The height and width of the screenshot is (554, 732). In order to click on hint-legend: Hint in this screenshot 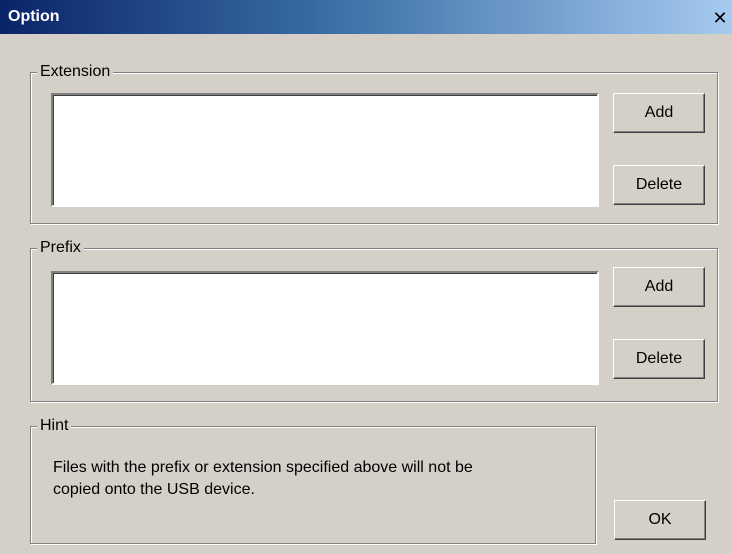, I will do `click(54, 426)`.